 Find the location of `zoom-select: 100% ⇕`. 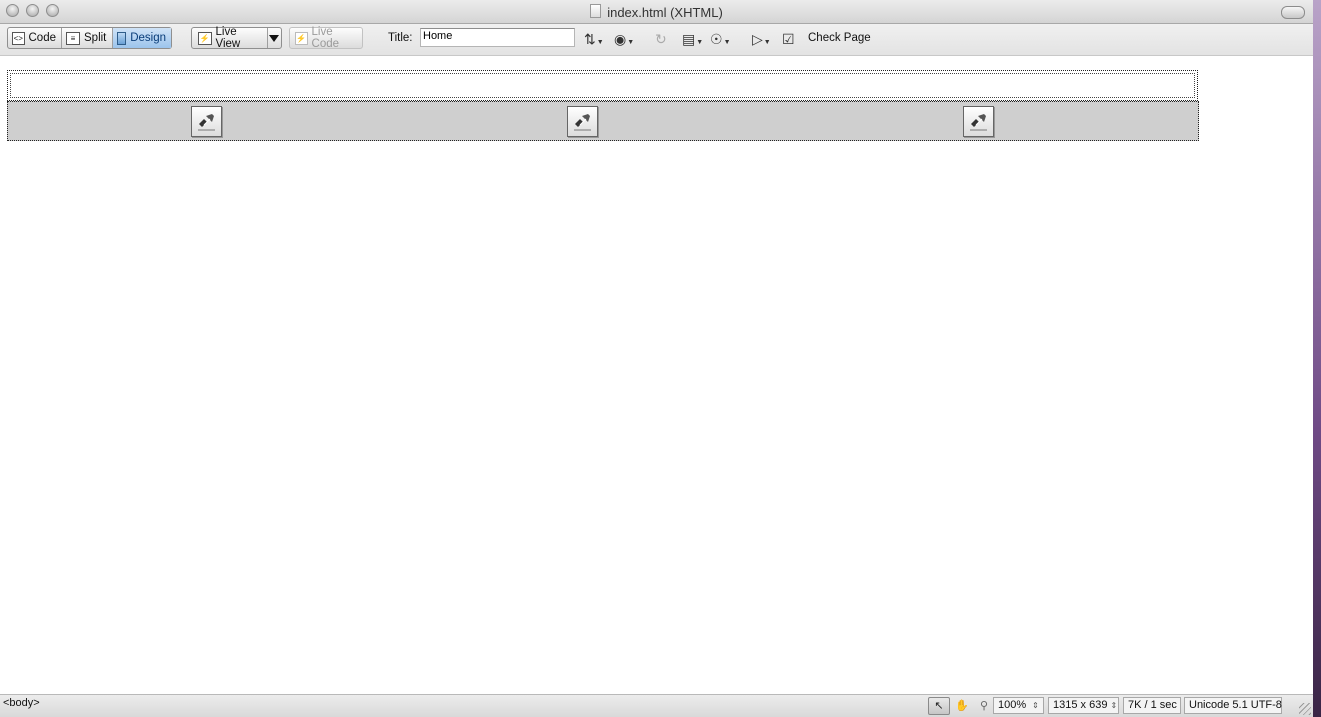

zoom-select: 100% ⇕ is located at coordinates (1018, 705).